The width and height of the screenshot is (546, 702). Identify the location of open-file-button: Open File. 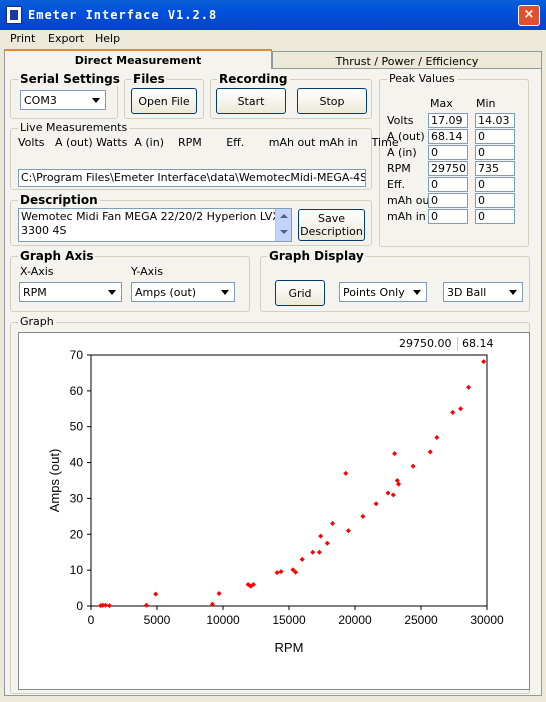
(164, 101).